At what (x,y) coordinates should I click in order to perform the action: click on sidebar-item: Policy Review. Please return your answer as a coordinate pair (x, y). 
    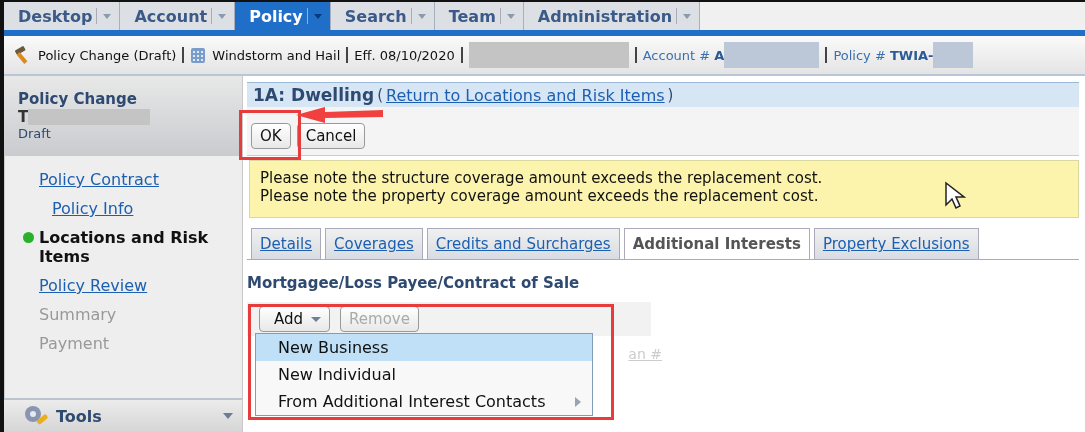
    Looking at the image, I should click on (93, 285).